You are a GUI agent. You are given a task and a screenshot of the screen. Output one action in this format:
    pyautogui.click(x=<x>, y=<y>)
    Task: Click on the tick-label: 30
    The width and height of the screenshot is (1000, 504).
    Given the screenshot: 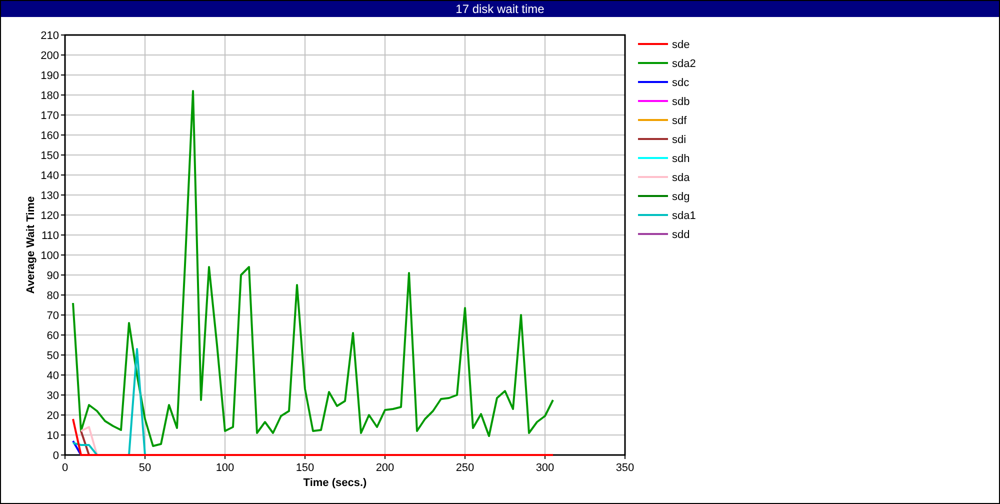 What is the action you would take?
    pyautogui.click(x=52, y=396)
    